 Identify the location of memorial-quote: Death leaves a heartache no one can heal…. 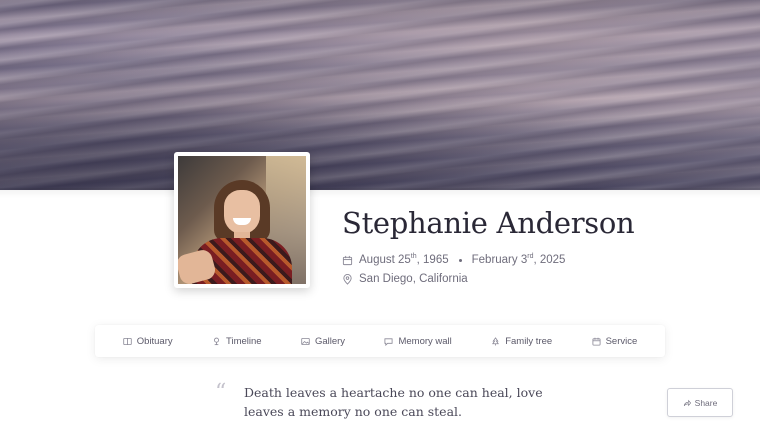
(393, 402).